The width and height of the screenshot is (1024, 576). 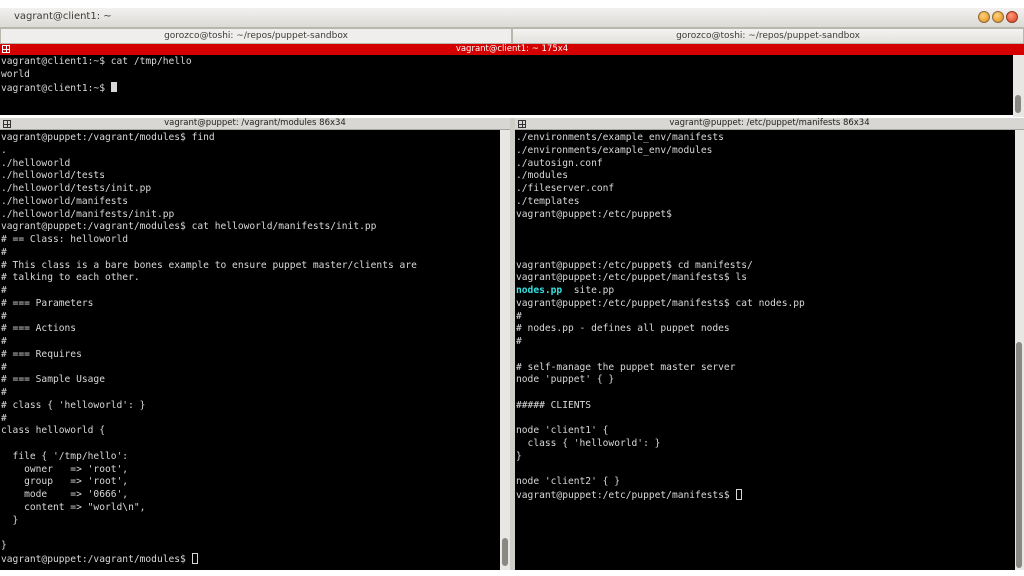 I want to click on right-scrollbar, so click(x=1019, y=350).